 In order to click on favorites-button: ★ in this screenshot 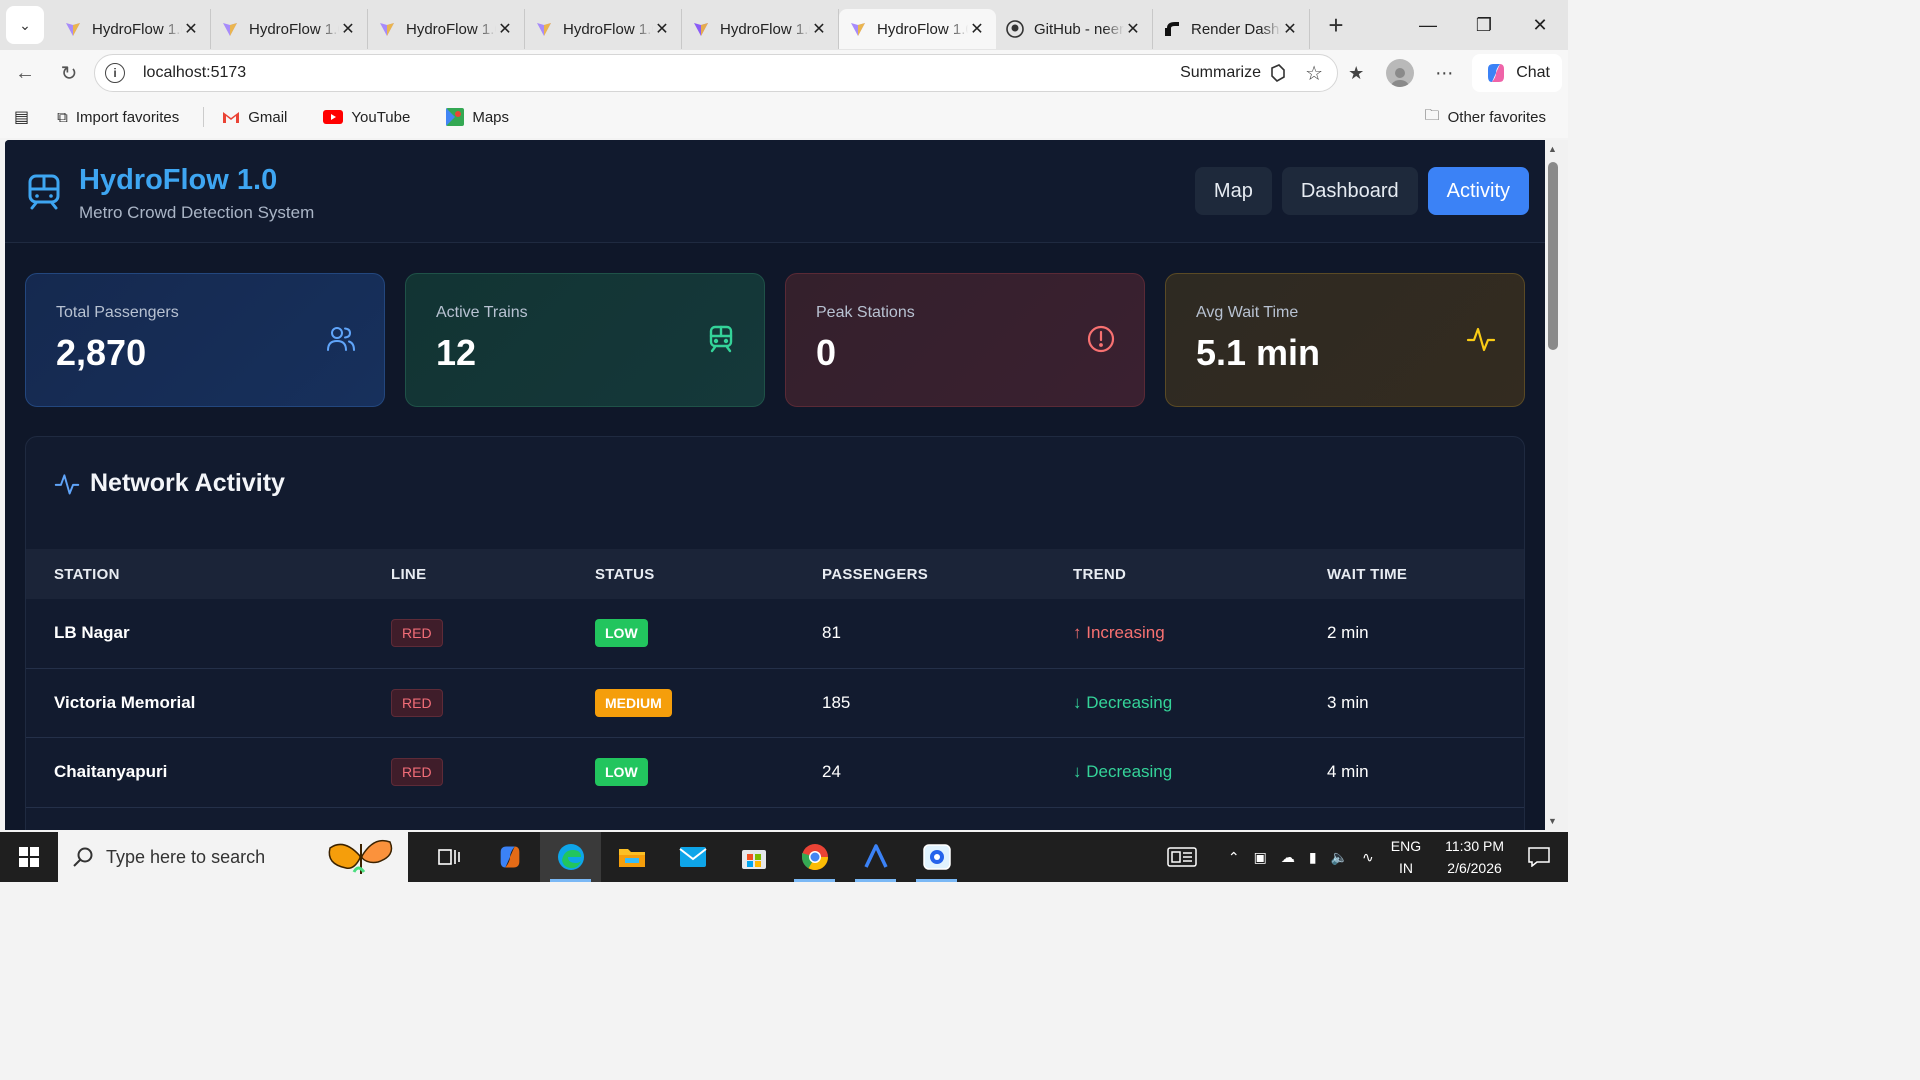, I will do `click(1356, 73)`.